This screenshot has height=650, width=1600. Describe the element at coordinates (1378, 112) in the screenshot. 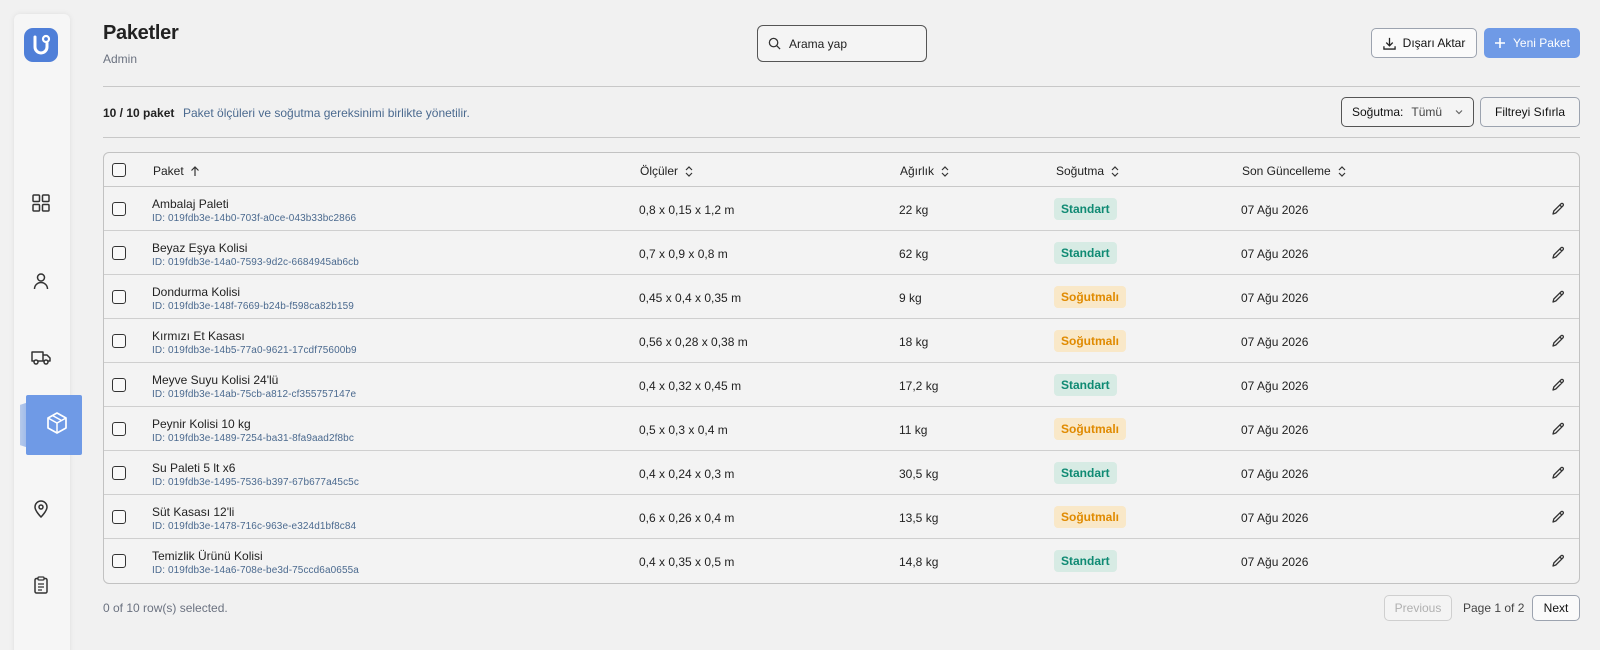

I see `cooling-filter-label: Soğutma:` at that location.